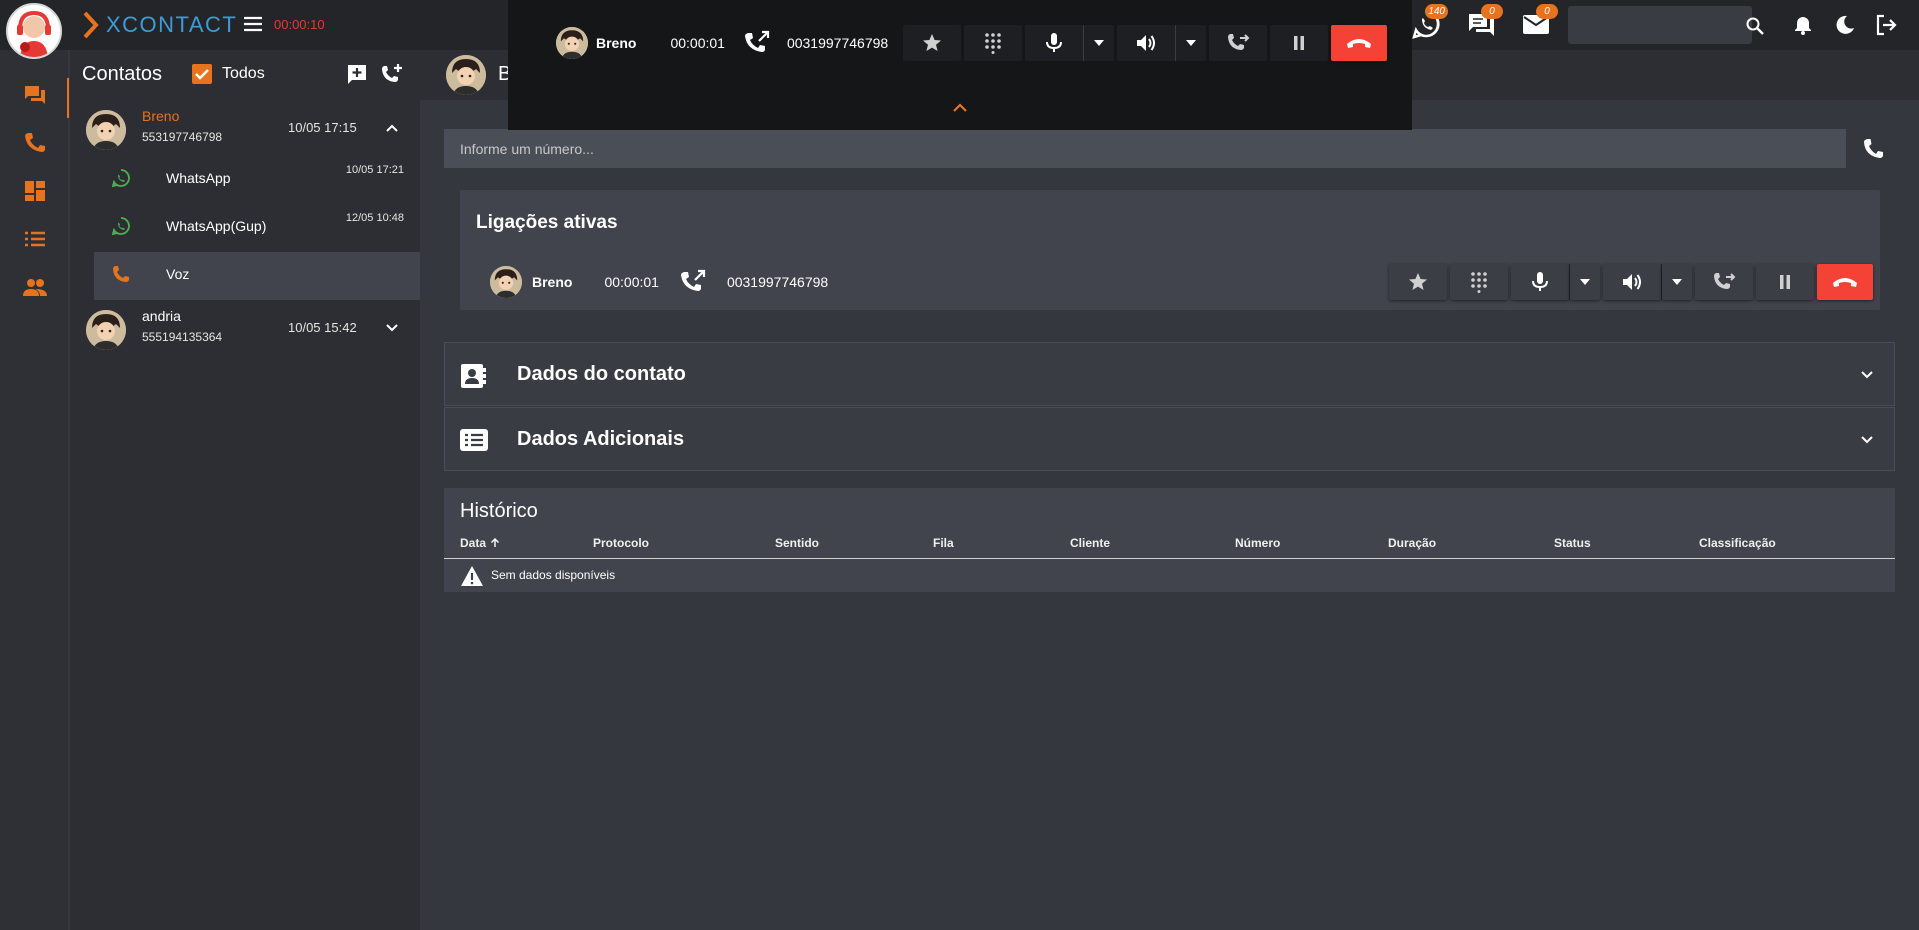 The image size is (1919, 930). Describe the element at coordinates (122, 74) in the screenshot. I see `contacts-title: Contatos` at that location.